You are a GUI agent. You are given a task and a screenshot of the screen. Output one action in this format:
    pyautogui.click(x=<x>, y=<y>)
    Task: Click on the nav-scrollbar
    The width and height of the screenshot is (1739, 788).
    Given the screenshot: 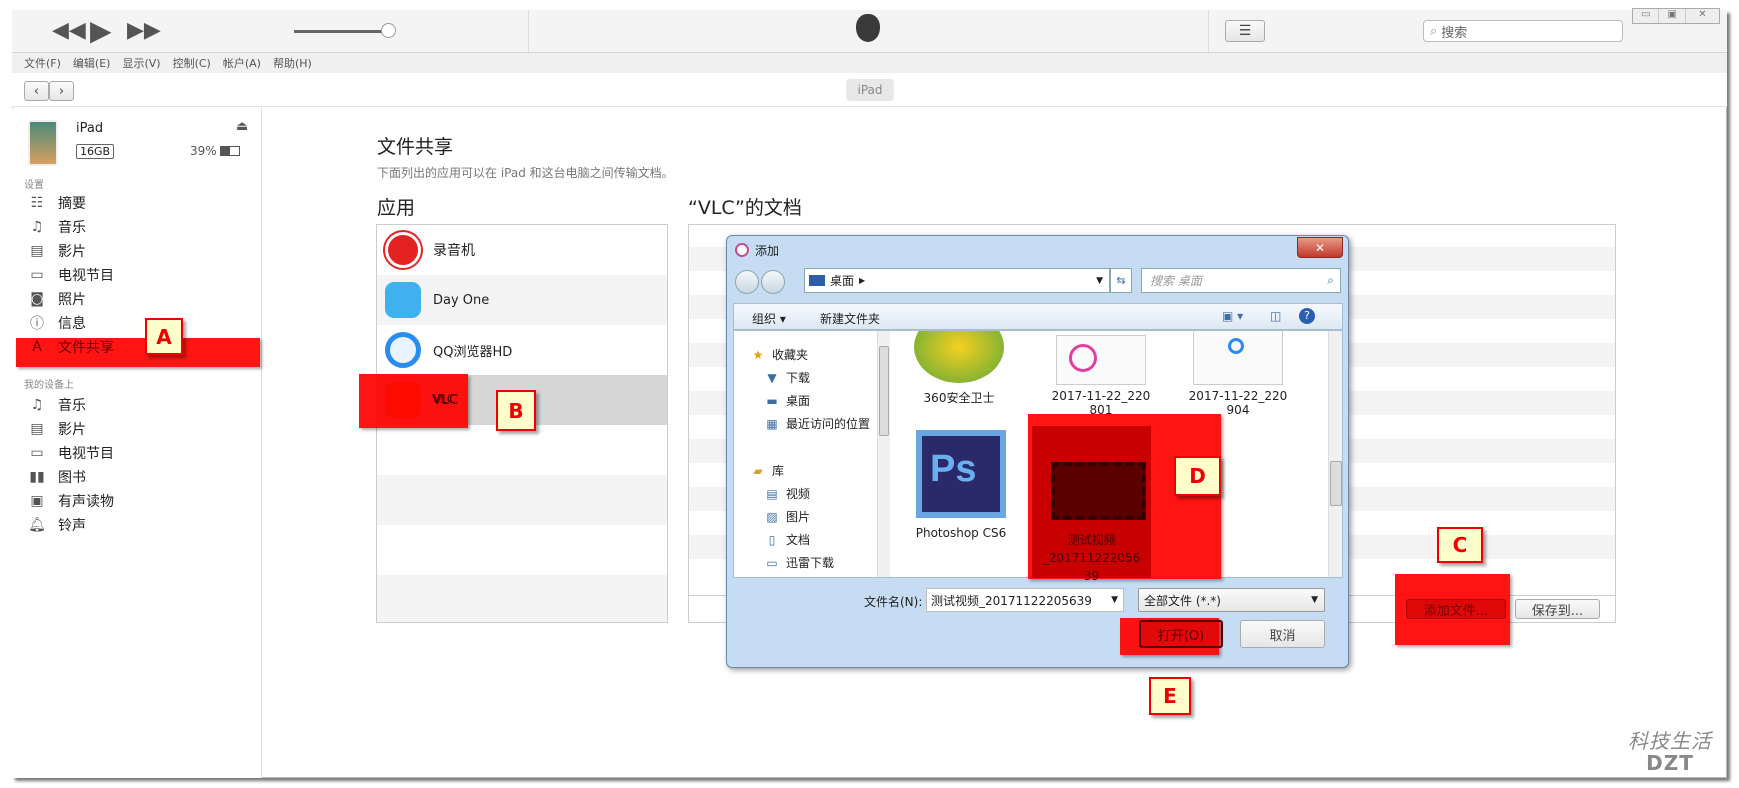 What is the action you would take?
    pyautogui.click(x=883, y=454)
    